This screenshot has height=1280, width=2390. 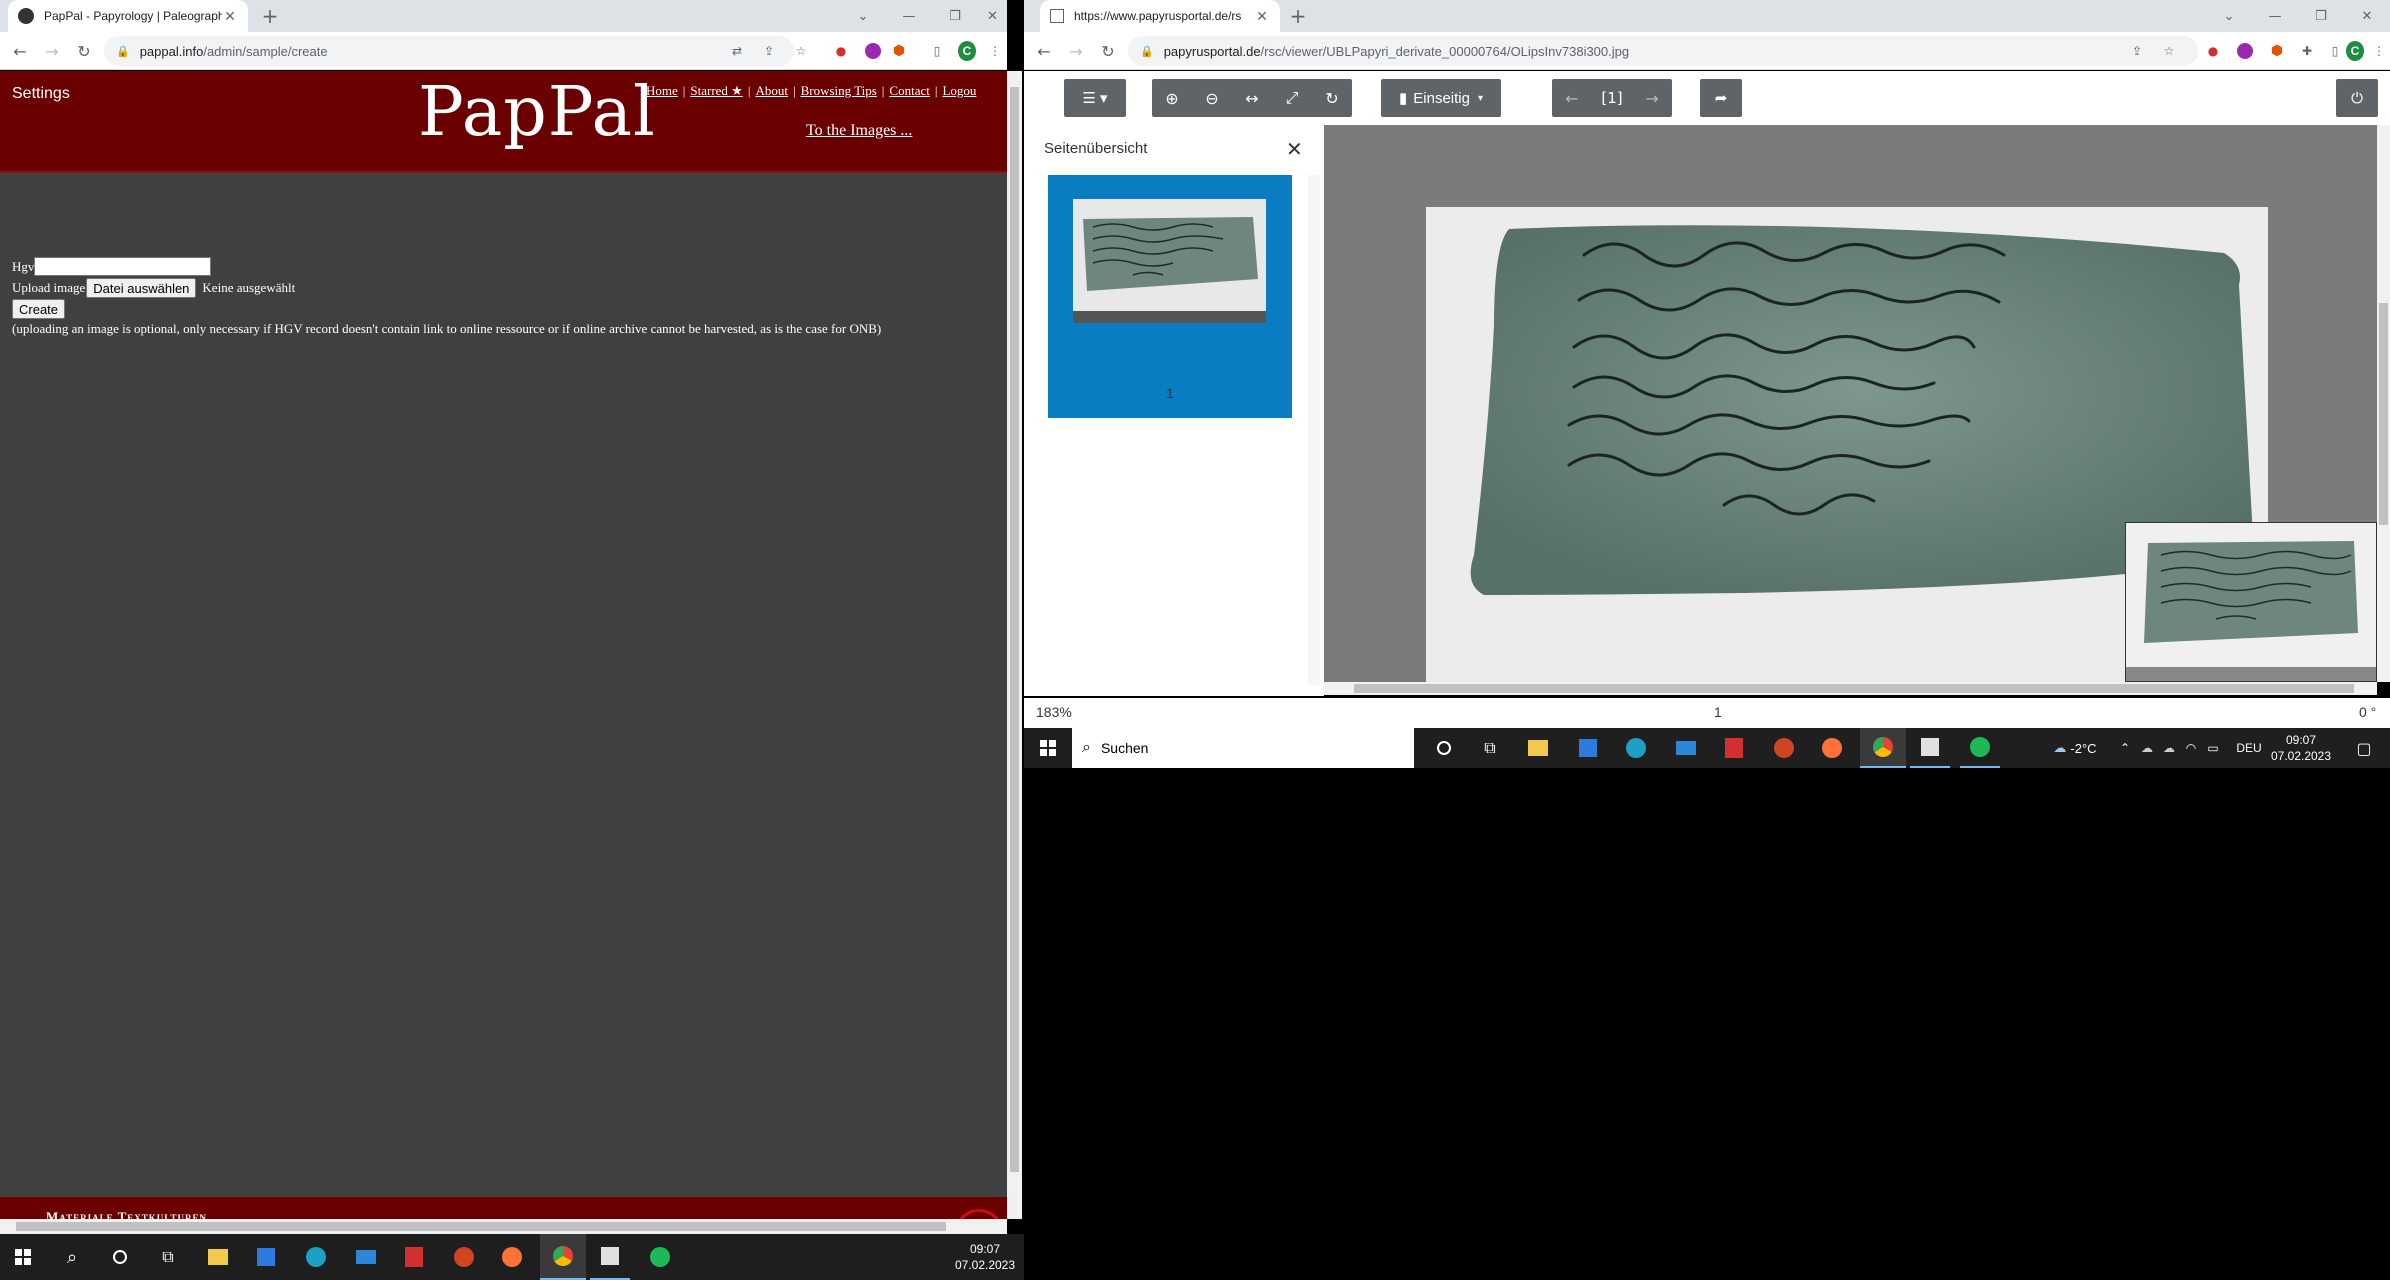 I want to click on zoom-in-icon: ⊕, so click(x=1172, y=98).